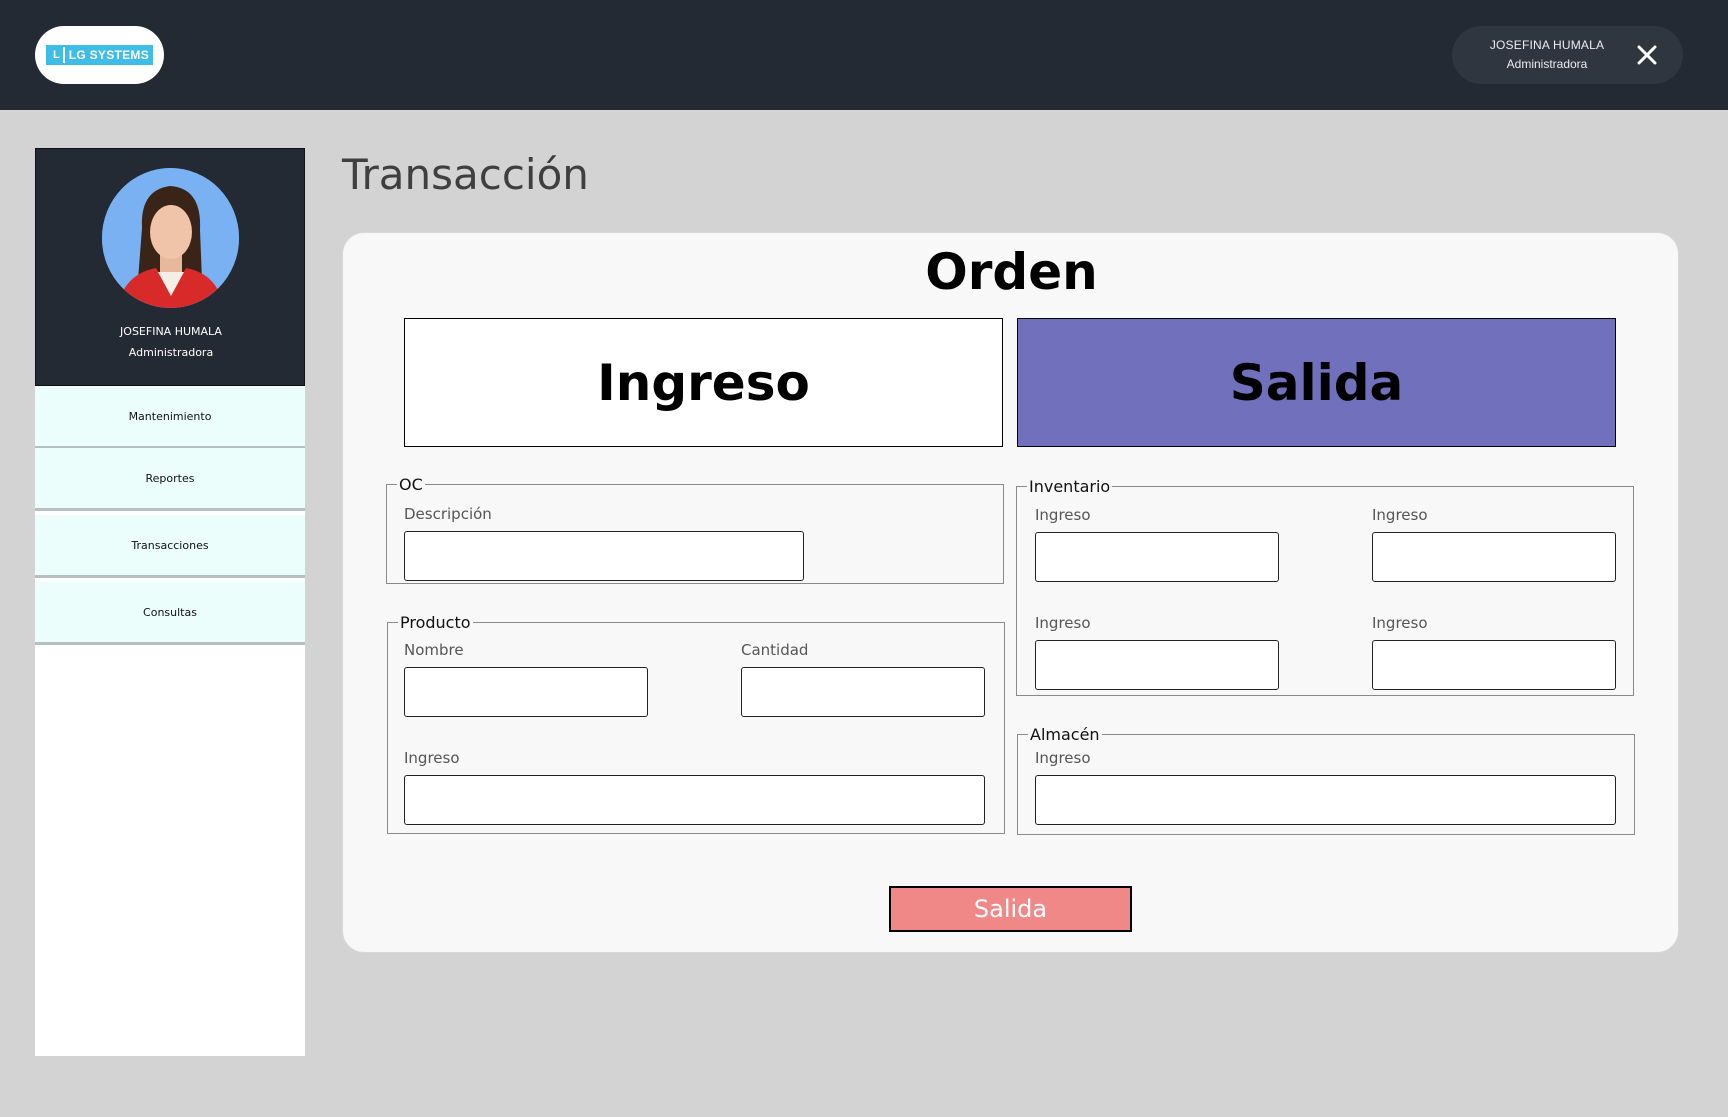 This screenshot has height=1117, width=1728. I want to click on app-logo: L LG SYSTEMS, so click(99, 55).